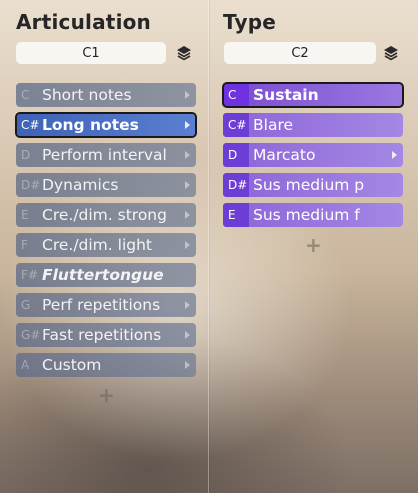 The image size is (418, 493). I want to click on note-name: A, so click(25, 365).